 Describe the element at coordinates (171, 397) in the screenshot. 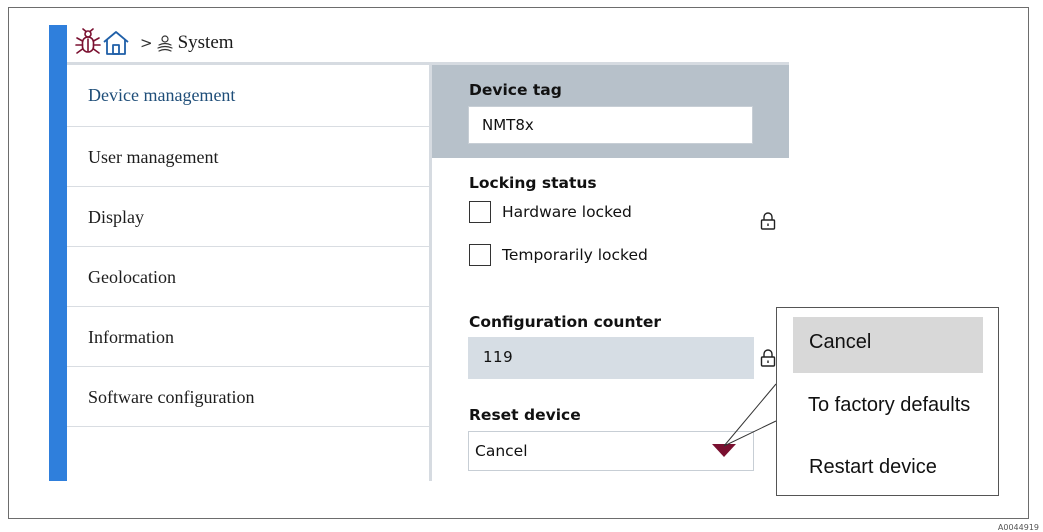

I see `sidebar-item-label: Software configuration` at that location.